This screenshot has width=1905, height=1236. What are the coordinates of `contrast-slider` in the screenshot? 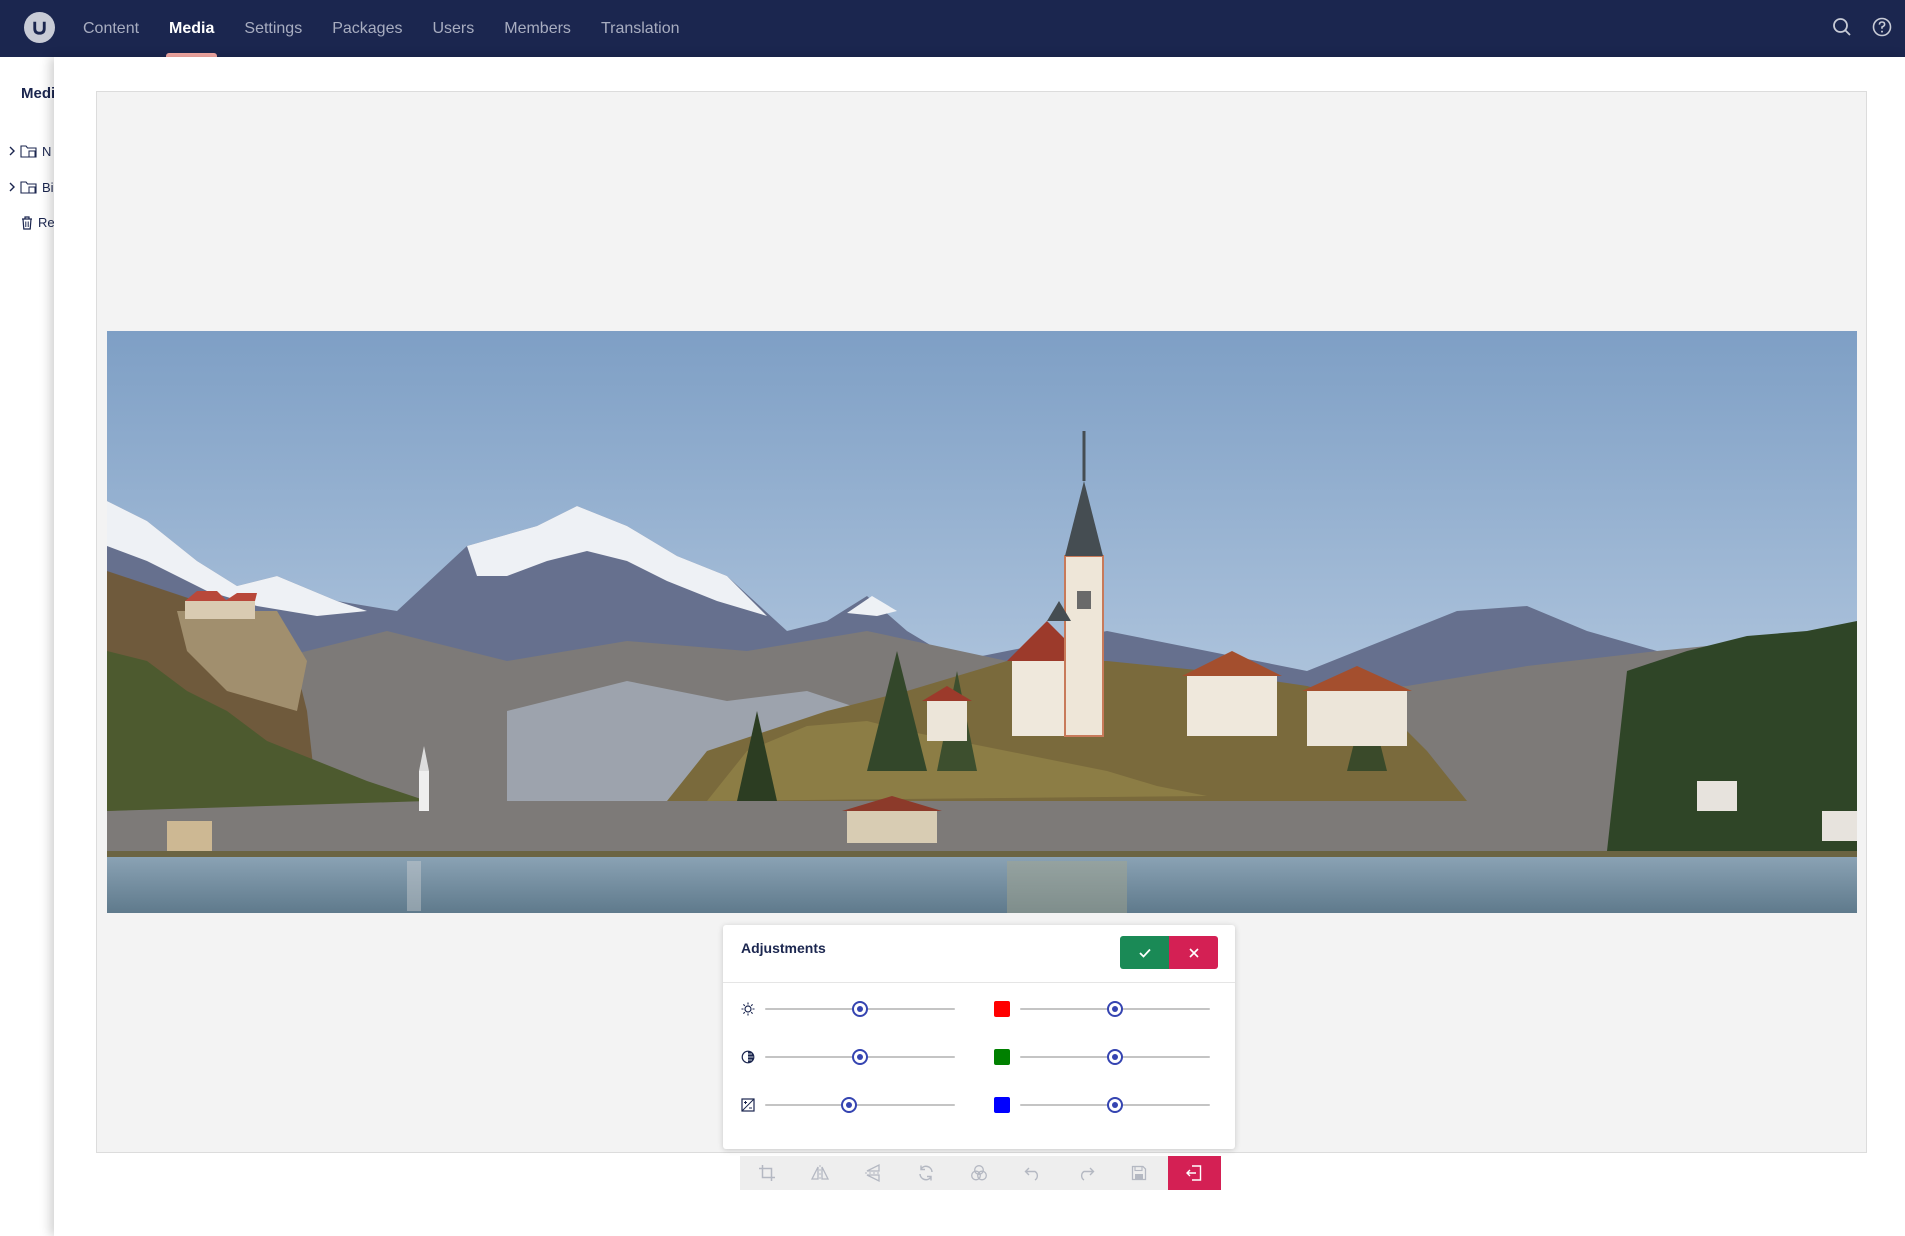 It's located at (860, 1057).